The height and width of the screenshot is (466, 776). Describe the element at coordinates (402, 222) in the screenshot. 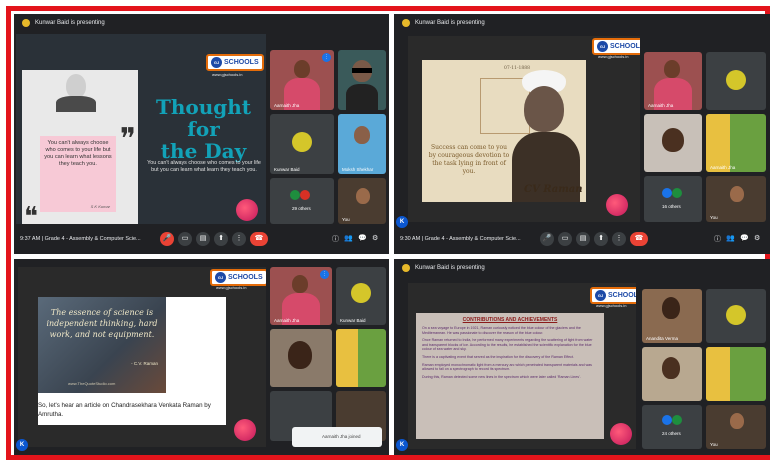

I see `presenter-k-icon: K` at that location.